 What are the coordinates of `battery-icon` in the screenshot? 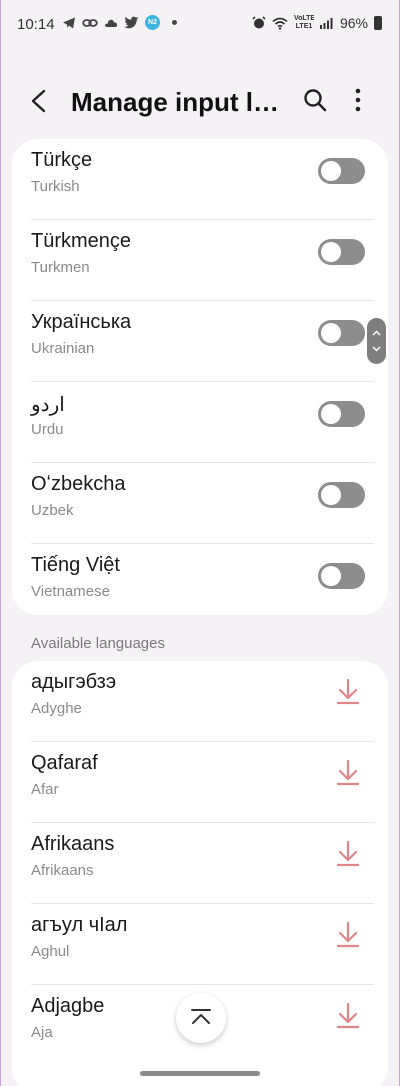 It's located at (378, 23).